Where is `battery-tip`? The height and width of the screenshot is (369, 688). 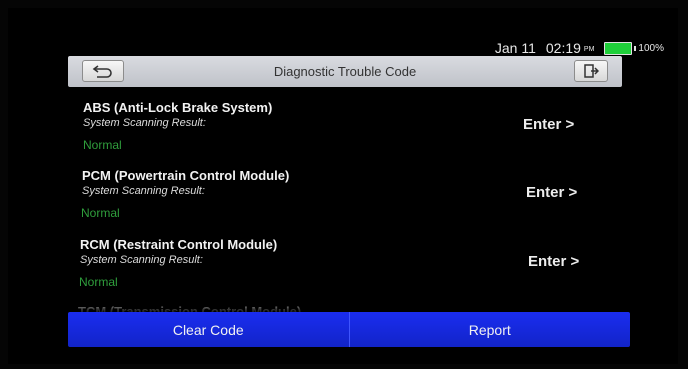 battery-tip is located at coordinates (635, 48).